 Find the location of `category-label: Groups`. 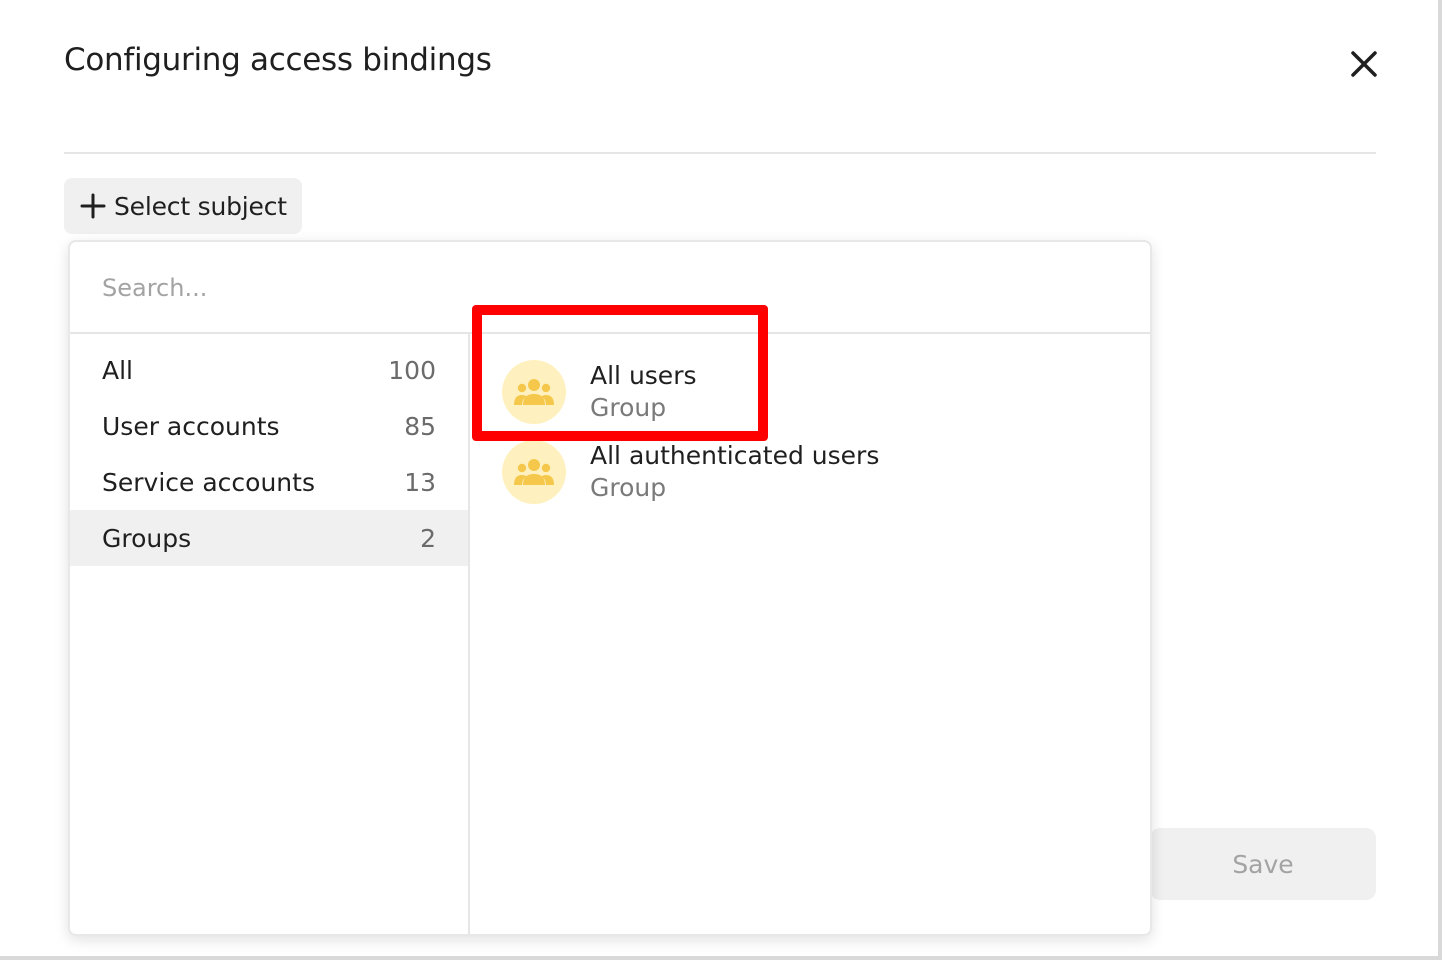

category-label: Groups is located at coordinates (147, 538).